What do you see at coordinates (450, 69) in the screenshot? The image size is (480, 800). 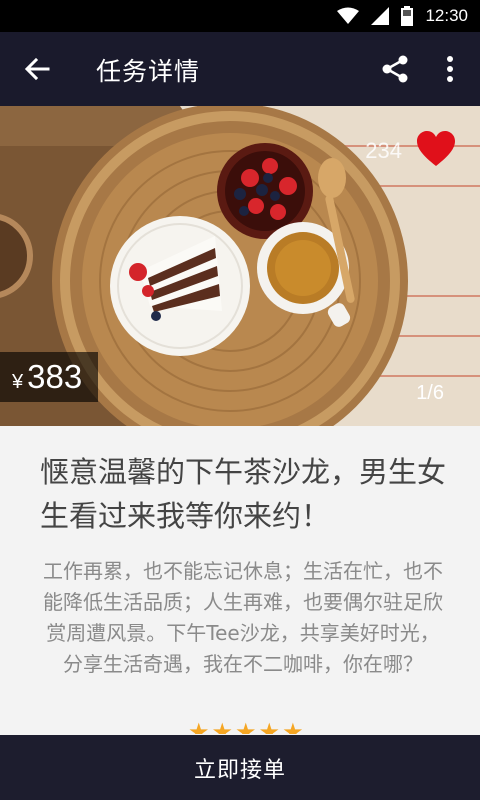 I see `more-vert-icon` at bounding box center [450, 69].